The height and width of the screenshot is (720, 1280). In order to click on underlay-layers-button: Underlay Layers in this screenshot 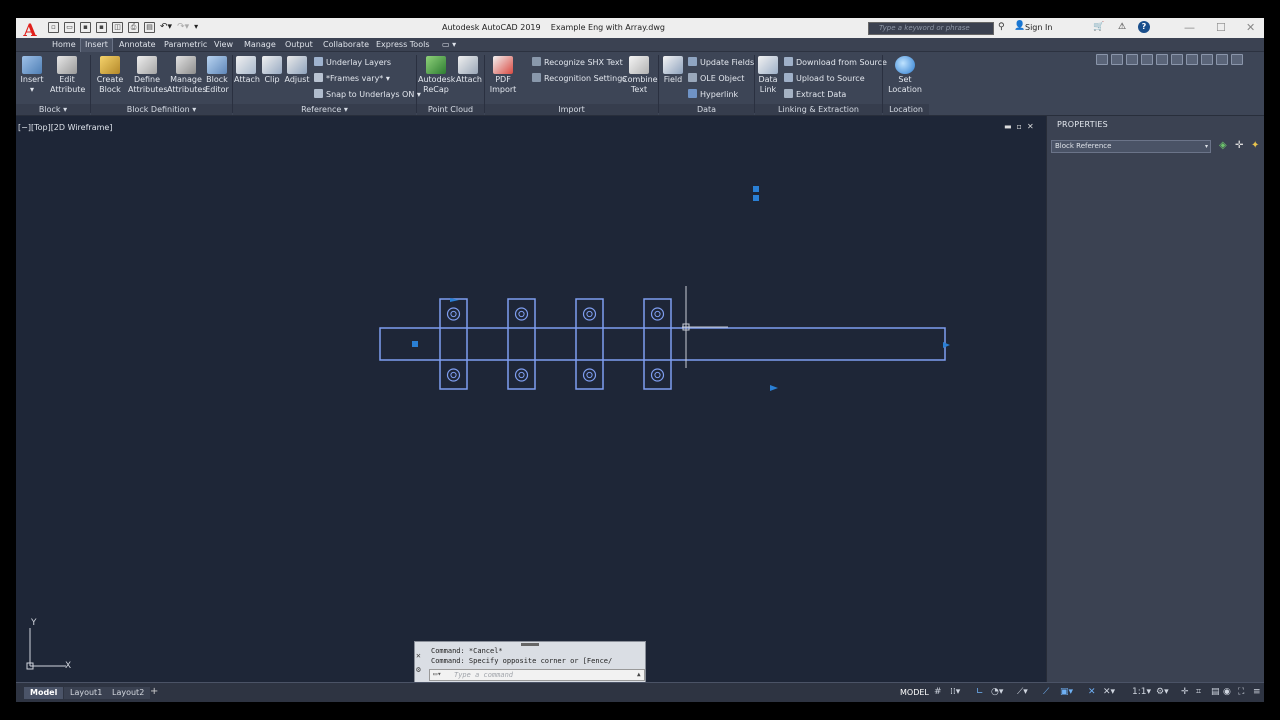, I will do `click(352, 62)`.